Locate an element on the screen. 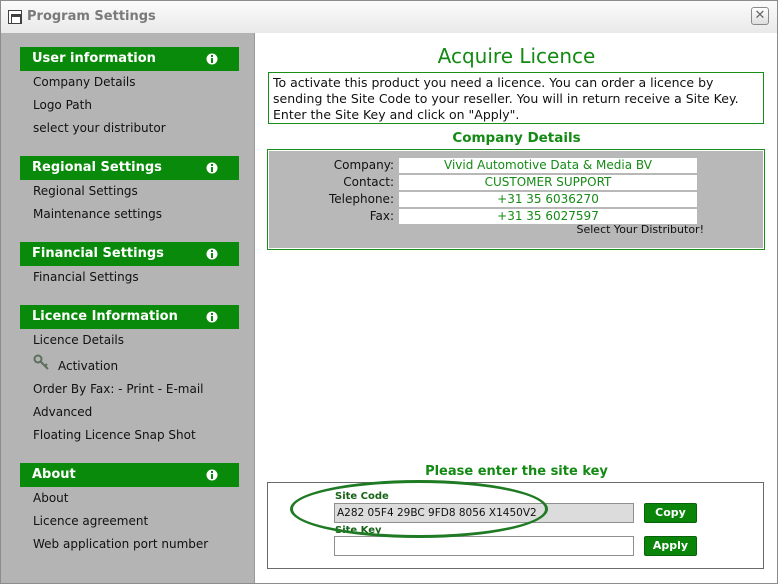 Image resolution: width=778 pixels, height=584 pixels. sidebar-item-about: About is located at coordinates (129, 498).